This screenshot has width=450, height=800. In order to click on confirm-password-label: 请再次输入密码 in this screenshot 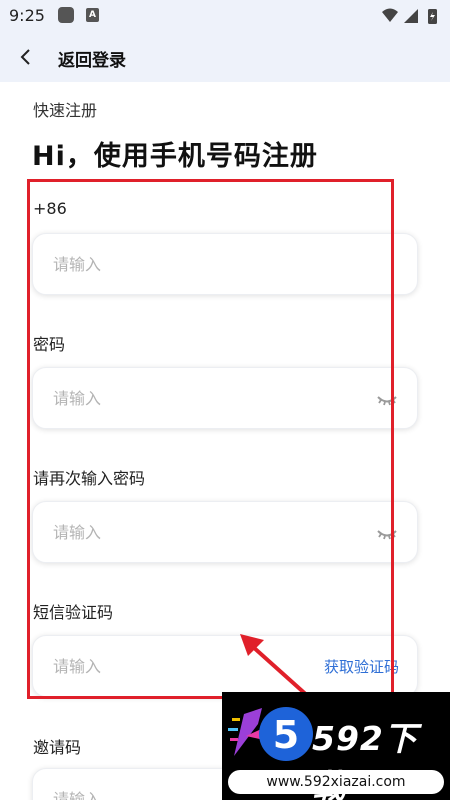, I will do `click(89, 478)`.